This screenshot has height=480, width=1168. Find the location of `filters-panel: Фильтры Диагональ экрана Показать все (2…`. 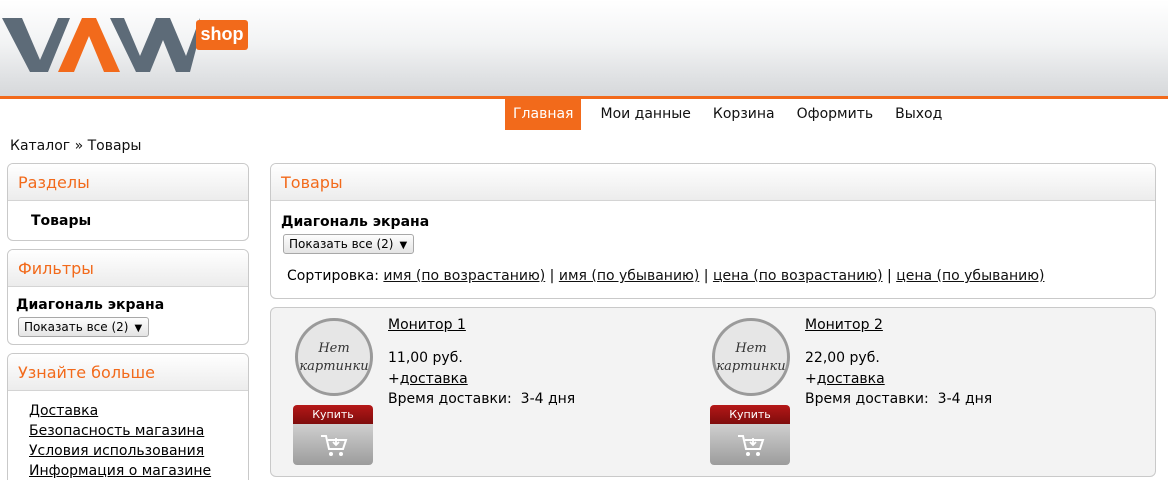

filters-panel: Фильтры Диагональ экрана Показать все (2… is located at coordinates (128, 297).